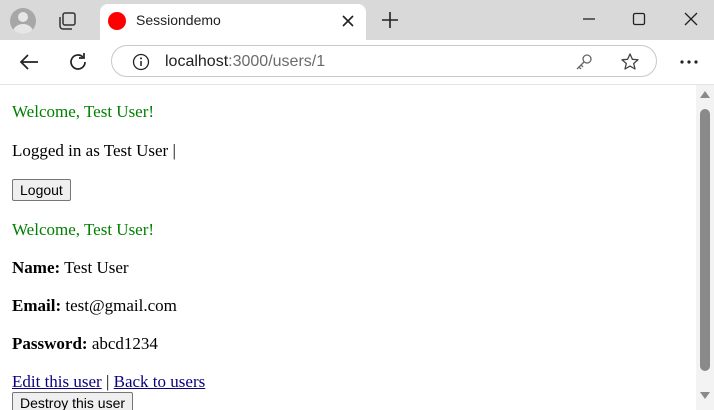 This screenshot has width=714, height=410. I want to click on user-password-row: Password: abcd1234, so click(85, 344).